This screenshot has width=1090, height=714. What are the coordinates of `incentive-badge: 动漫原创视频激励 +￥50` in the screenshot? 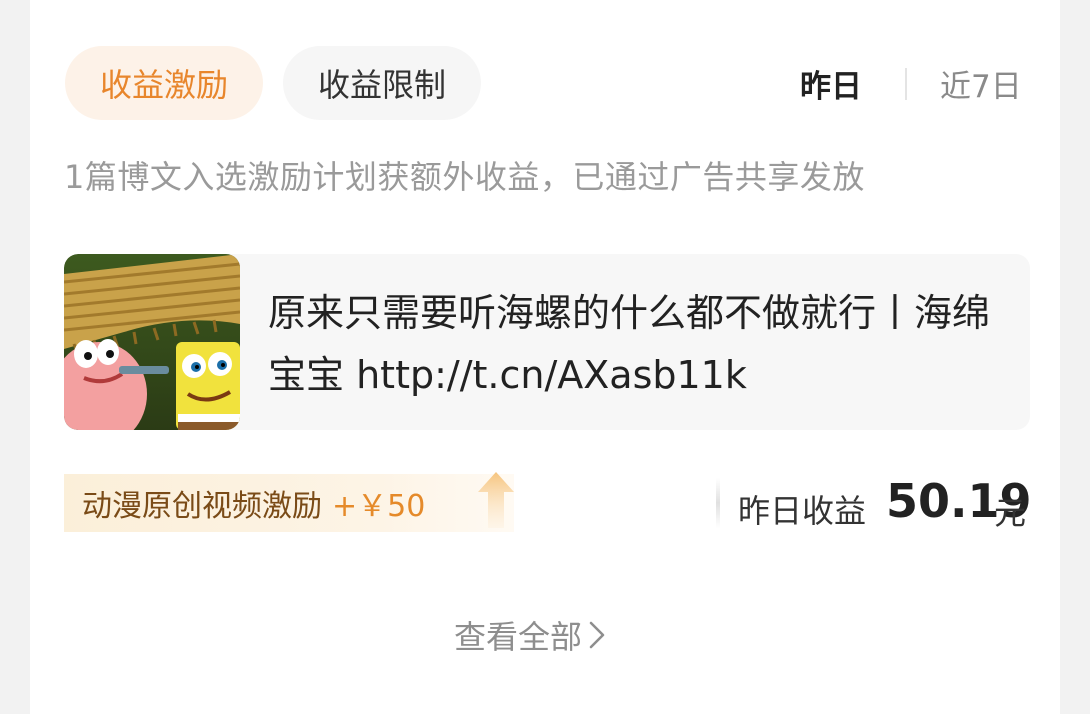 It's located at (289, 502).